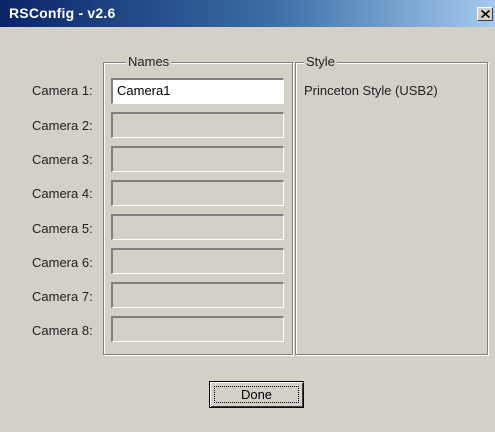 The height and width of the screenshot is (432, 495). I want to click on names-group-label: Names, so click(149, 61).